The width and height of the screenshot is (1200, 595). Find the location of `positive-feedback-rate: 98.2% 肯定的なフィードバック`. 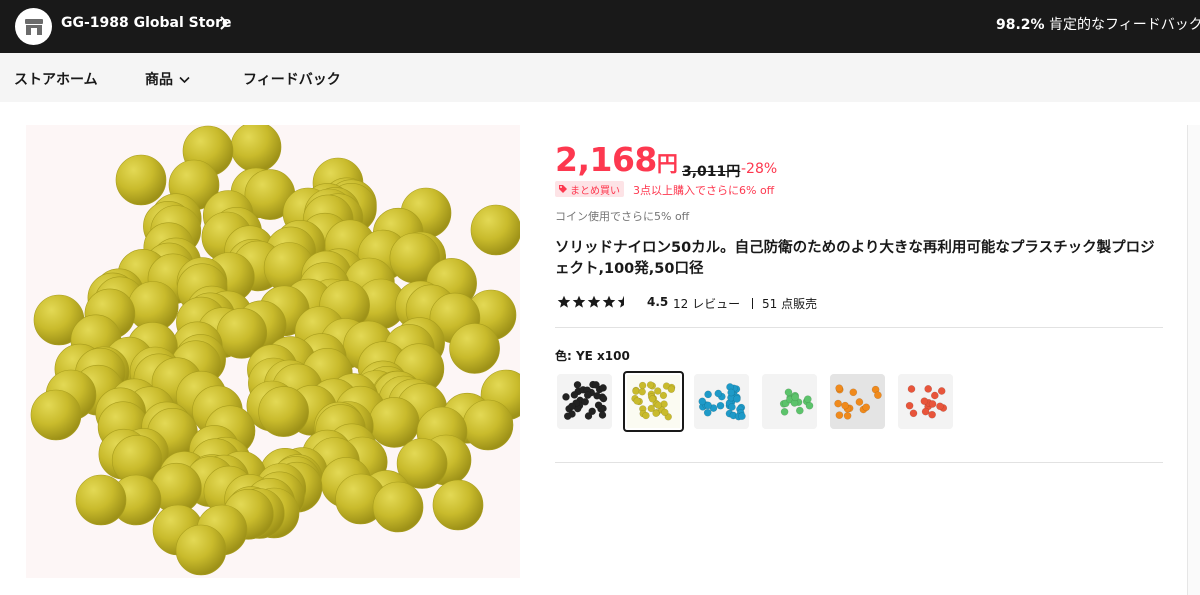

positive-feedback-rate: 98.2% 肯定的なフィードバック is located at coordinates (1098, 24).